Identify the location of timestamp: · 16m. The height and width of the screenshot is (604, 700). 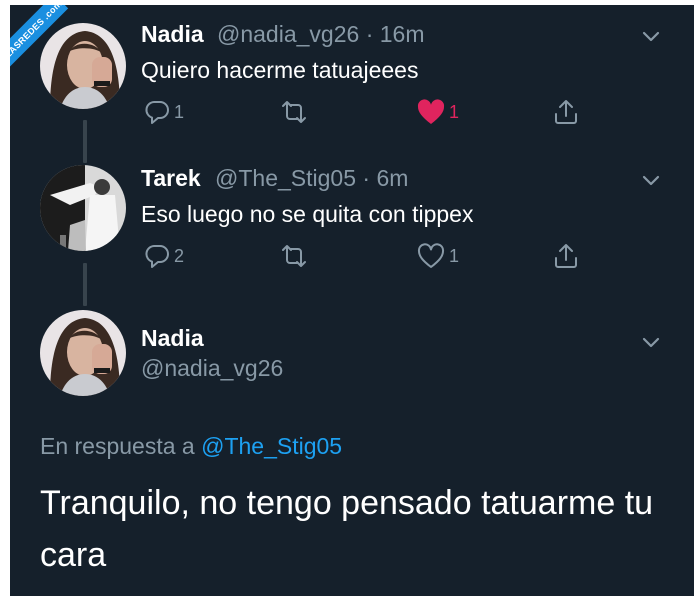
(395, 34).